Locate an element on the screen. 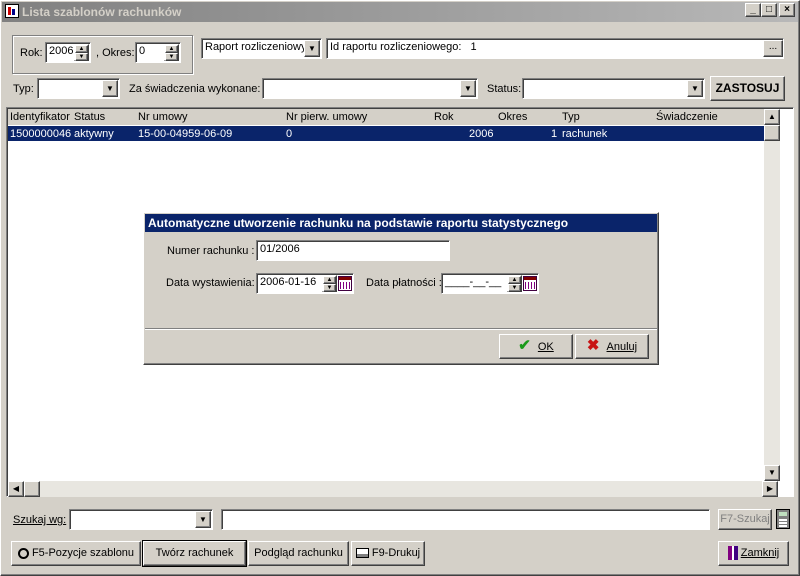 The width and height of the screenshot is (800, 576). data-plat-input: ____-__-__ ▲ ▼ is located at coordinates (490, 283).